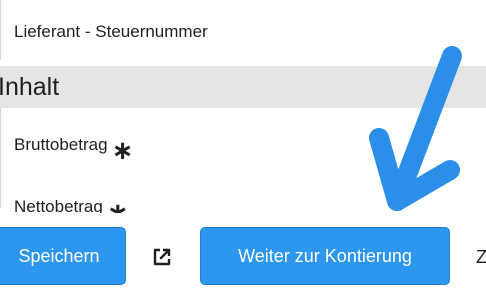 This screenshot has height=289, width=486. I want to click on save-button: Speichern, so click(63, 256).